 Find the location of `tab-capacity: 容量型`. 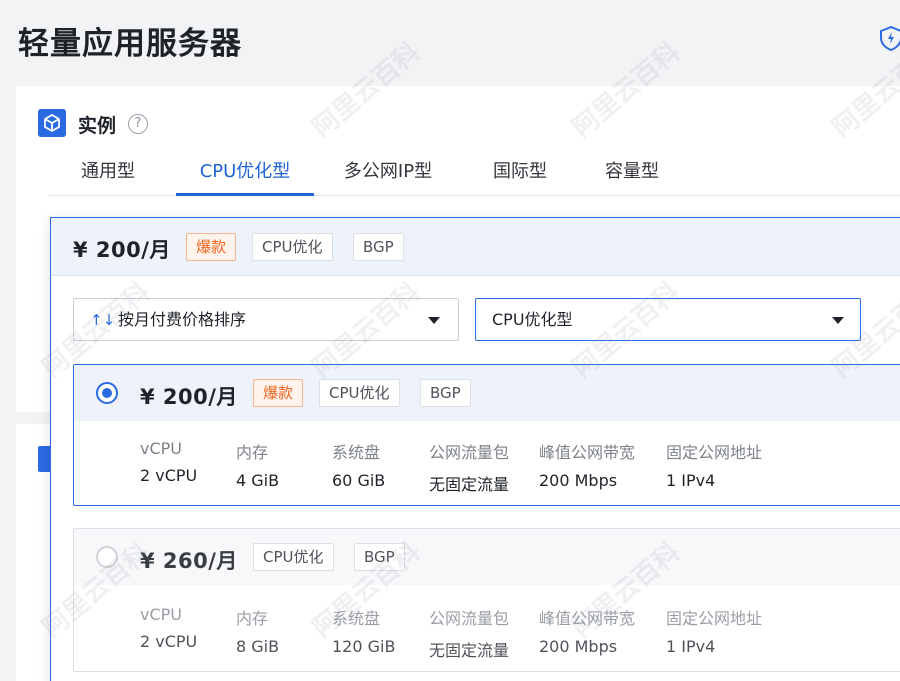

tab-capacity: 容量型 is located at coordinates (632, 175).